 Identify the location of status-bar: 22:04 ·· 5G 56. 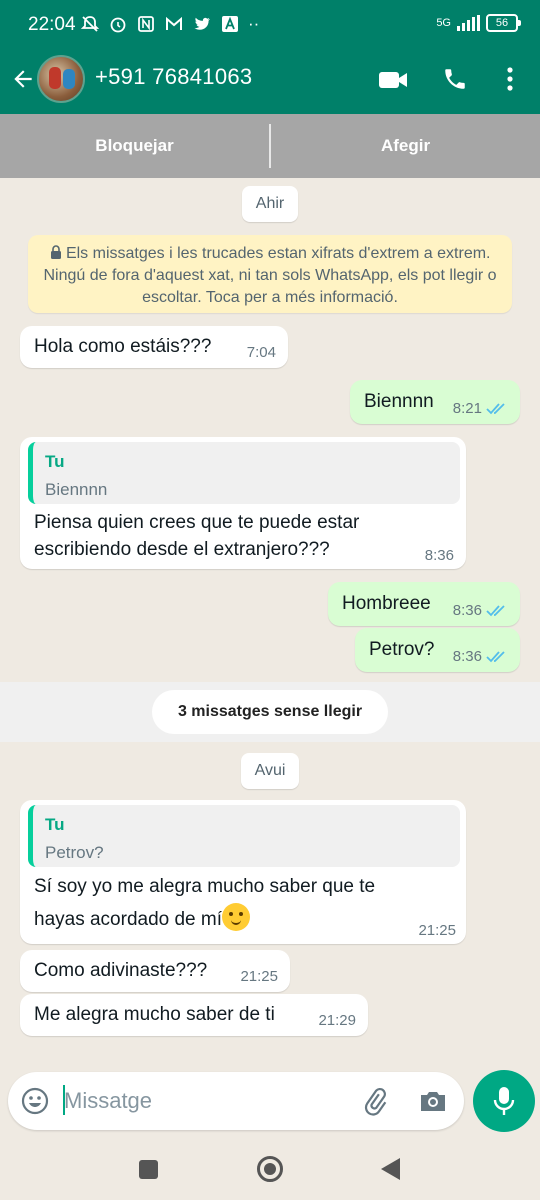
(270, 25).